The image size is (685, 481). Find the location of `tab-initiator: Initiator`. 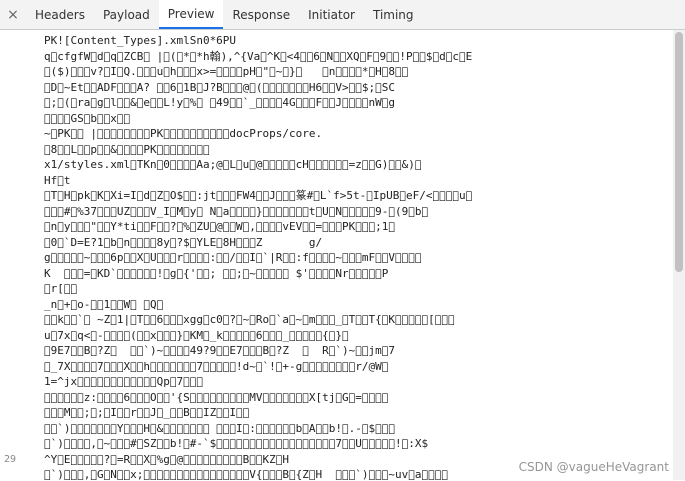

tab-initiator: Initiator is located at coordinates (331, 14).